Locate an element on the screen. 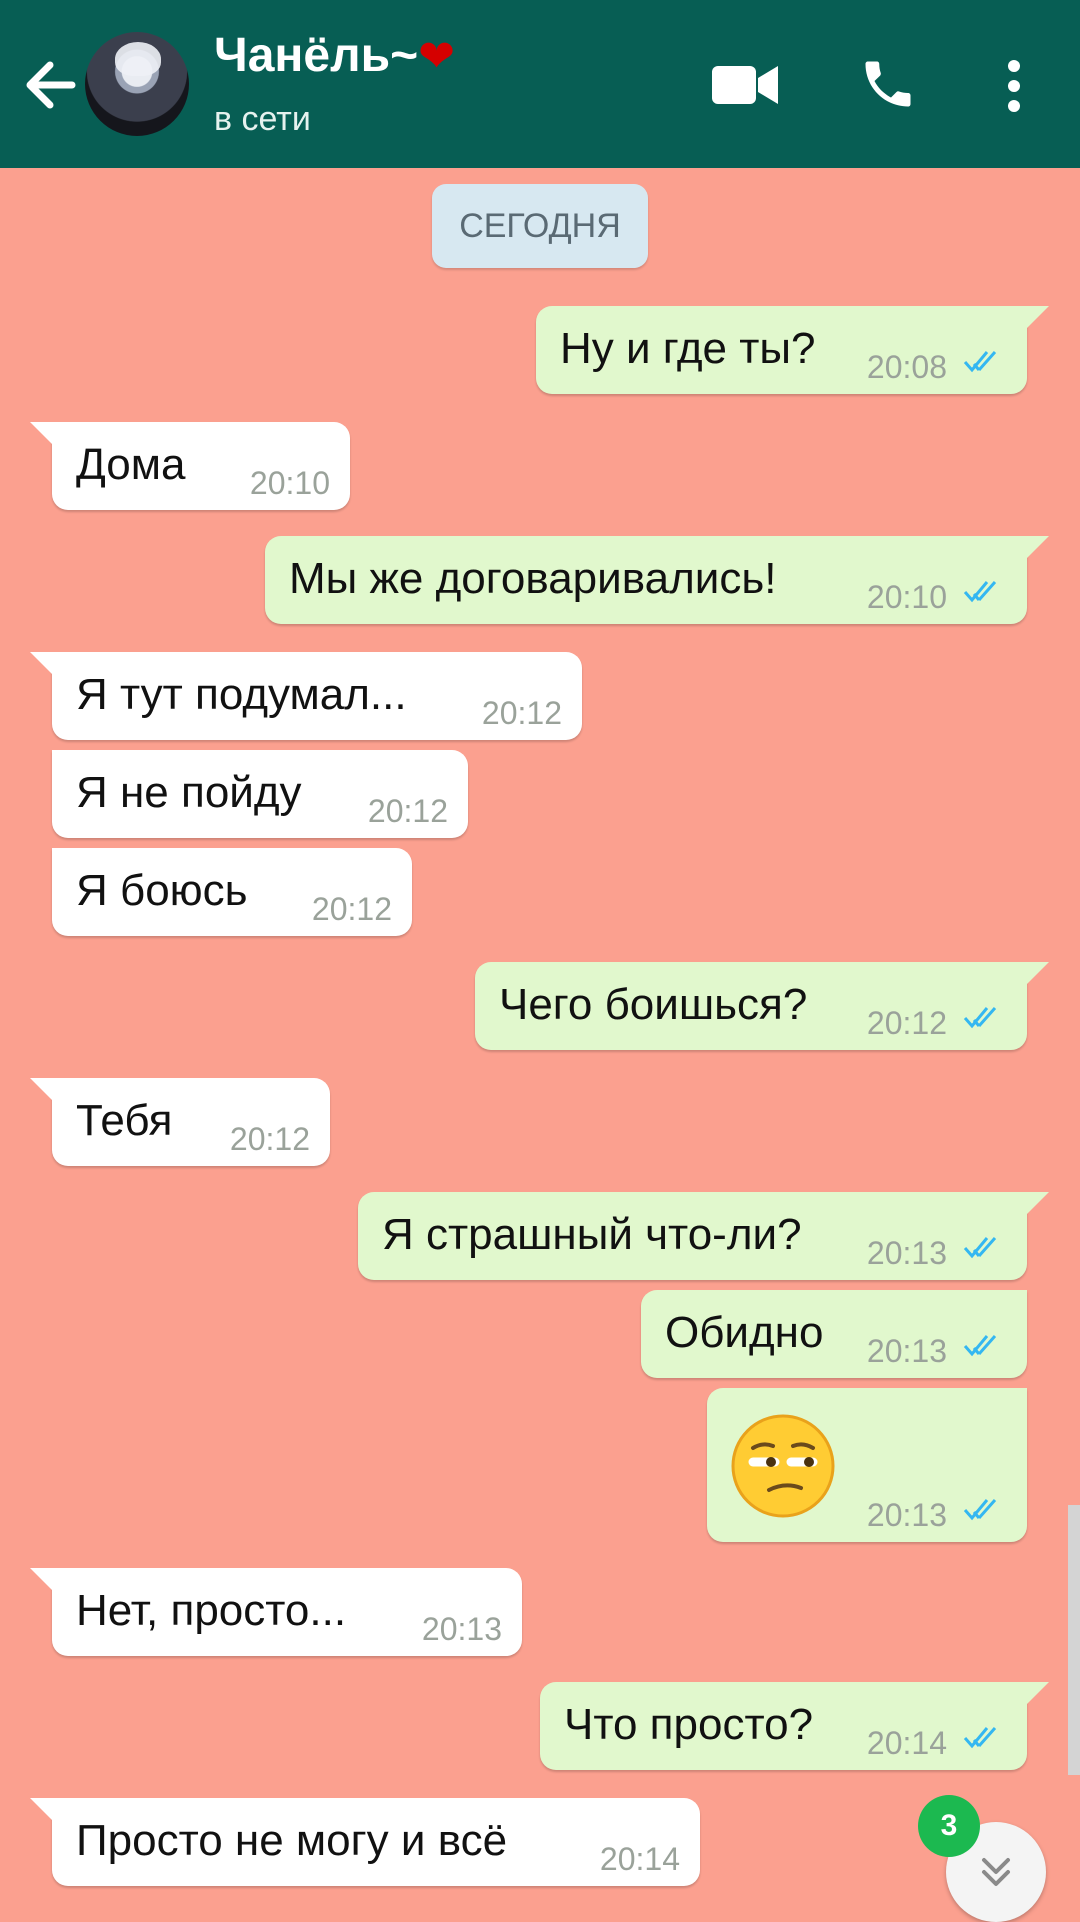 The height and width of the screenshot is (1922, 1080). message-bubble-incoming: Просто не могу и всё 20:14 is located at coordinates (365, 1842).